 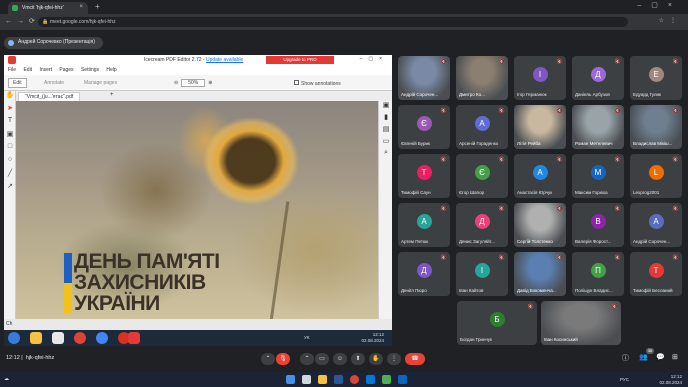 I want to click on nav-buttons: ←→⟳, so click(x=22, y=21).